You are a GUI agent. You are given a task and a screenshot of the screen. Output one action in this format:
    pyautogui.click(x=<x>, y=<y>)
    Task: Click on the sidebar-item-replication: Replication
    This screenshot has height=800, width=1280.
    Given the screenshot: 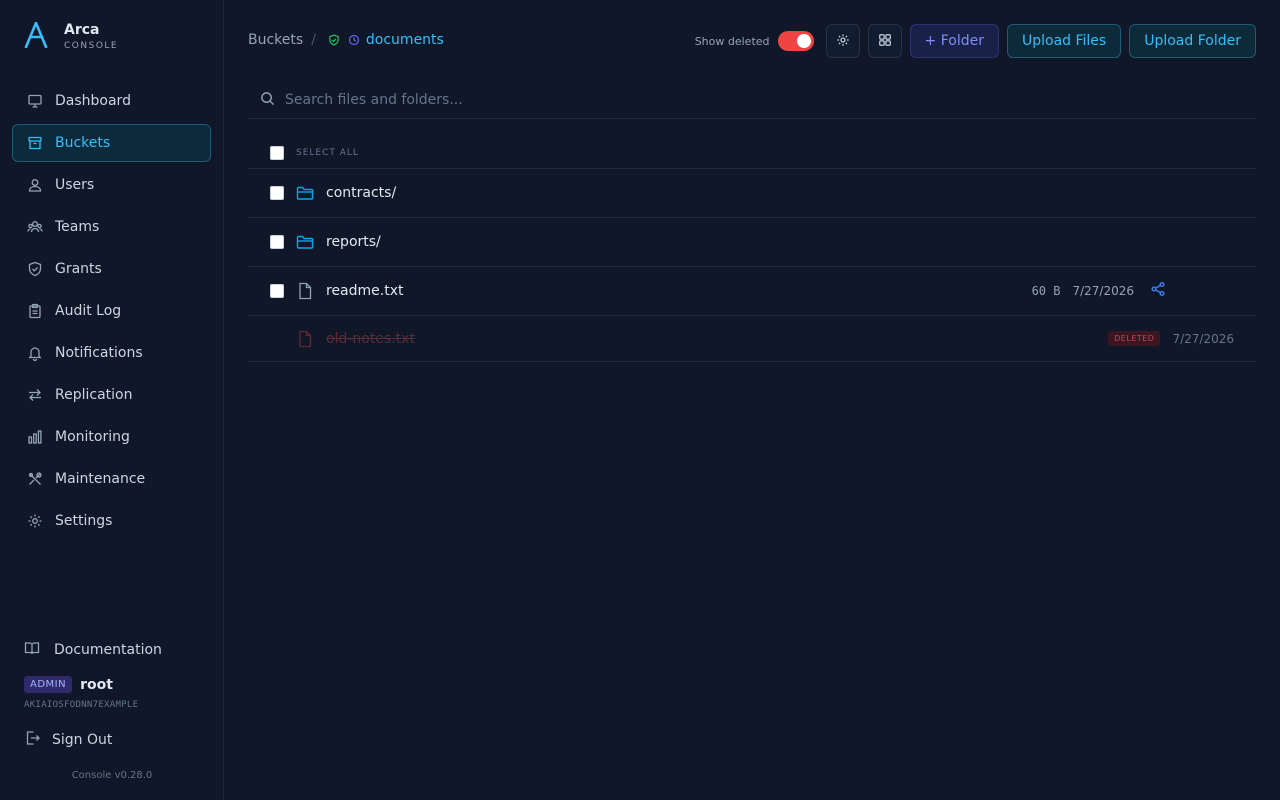 What is the action you would take?
    pyautogui.click(x=111, y=395)
    